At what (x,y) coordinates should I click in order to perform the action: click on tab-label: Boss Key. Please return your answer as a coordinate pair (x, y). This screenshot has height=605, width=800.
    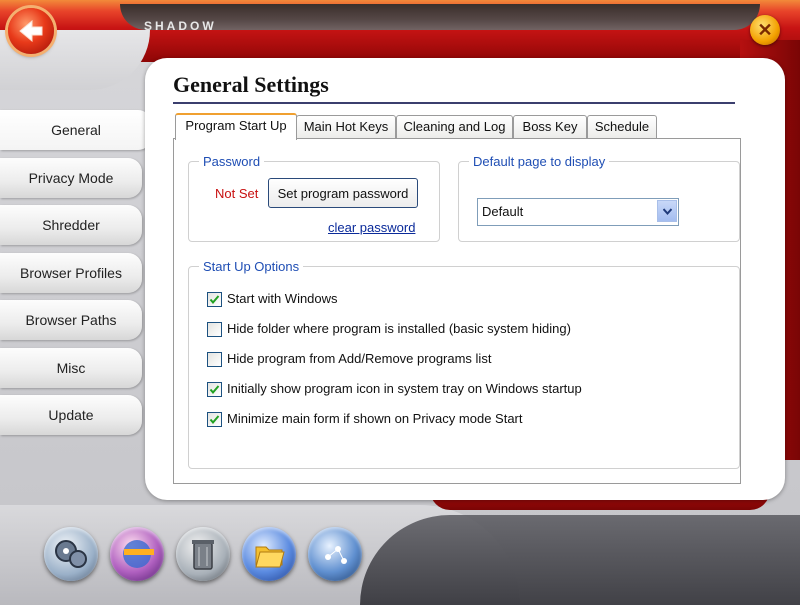
    Looking at the image, I should click on (550, 126).